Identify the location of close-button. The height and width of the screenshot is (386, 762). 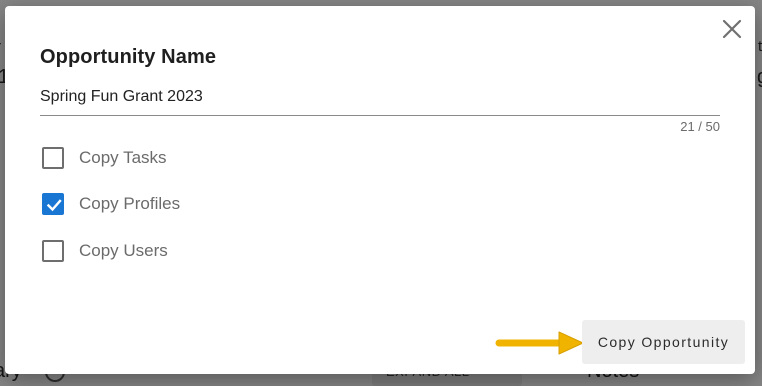
(732, 29).